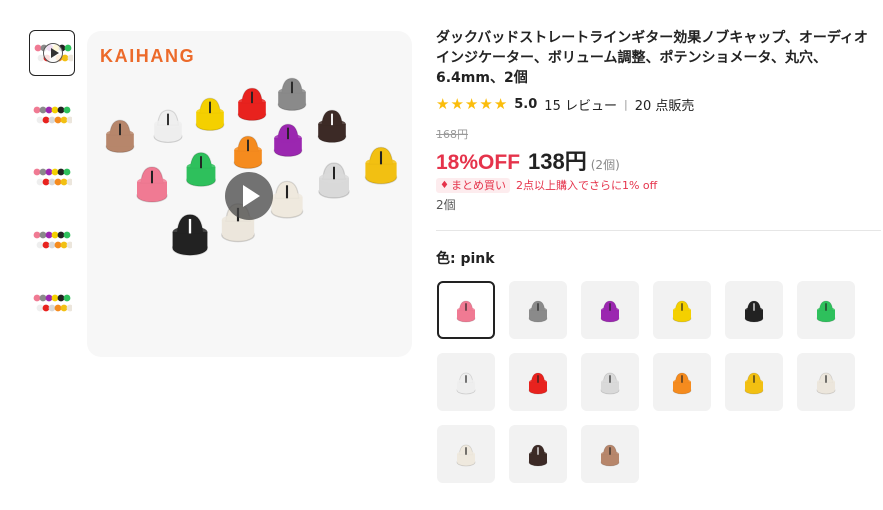  I want to click on sold-count: 20 点販売, so click(664, 106).